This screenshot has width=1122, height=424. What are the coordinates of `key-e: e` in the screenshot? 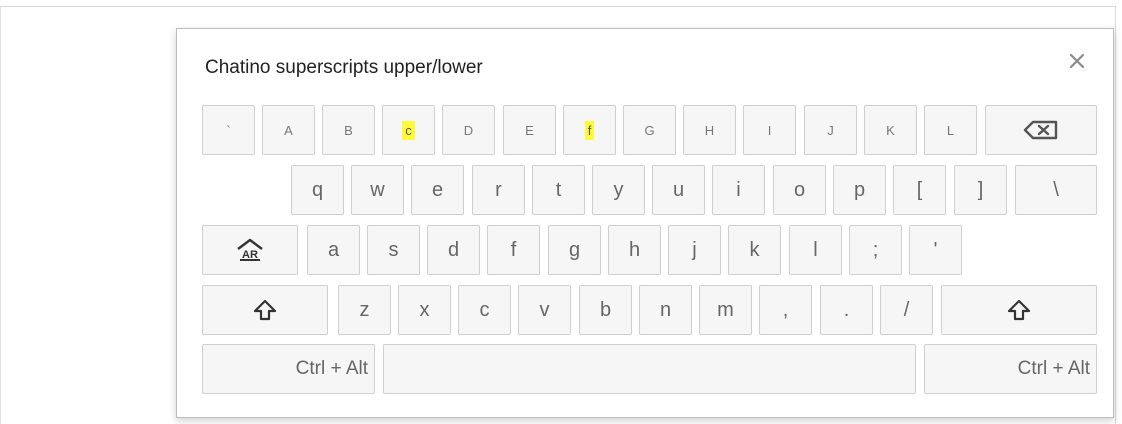 It's located at (437, 190).